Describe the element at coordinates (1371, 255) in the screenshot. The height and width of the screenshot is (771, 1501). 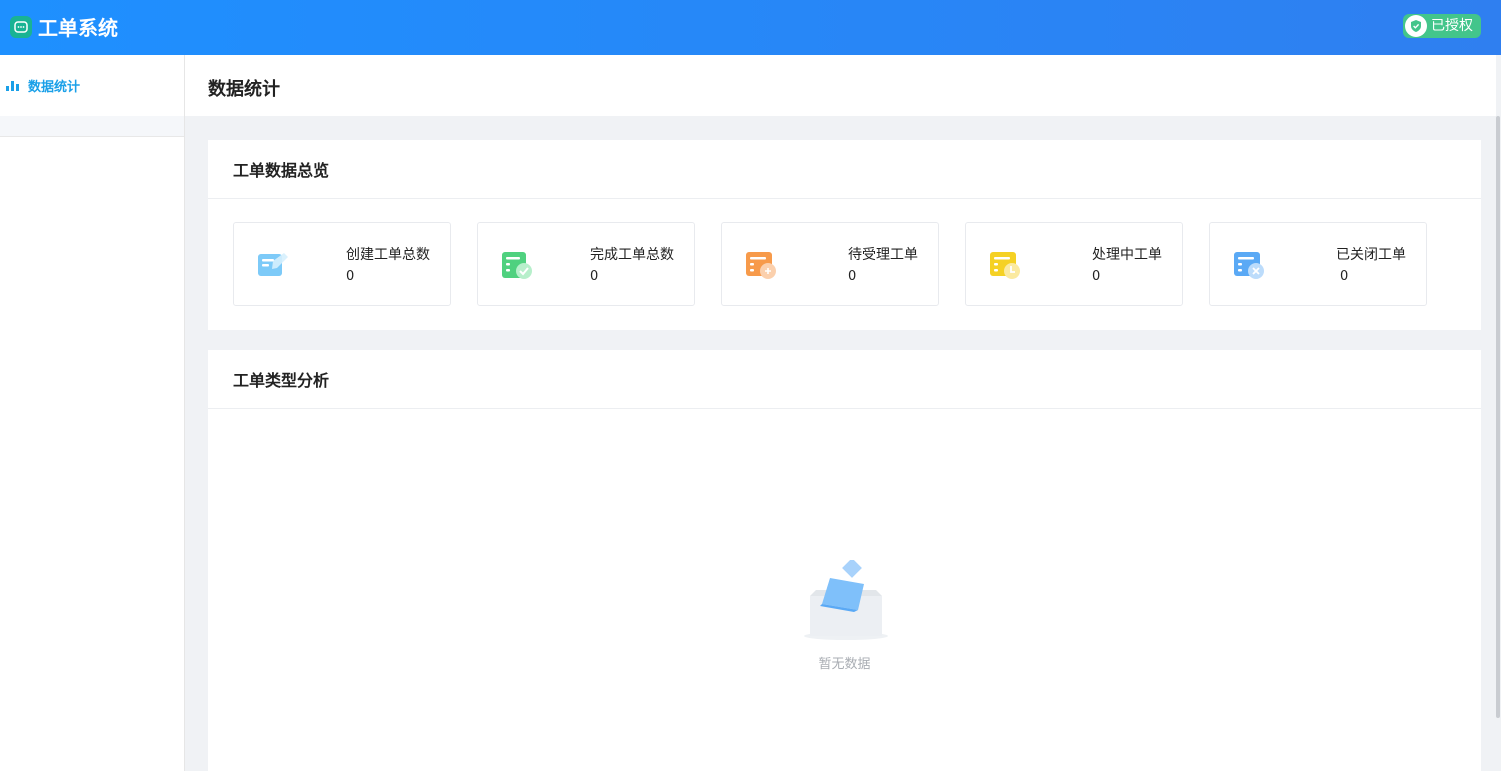
I see `stat-label: 已关闭工单` at that location.